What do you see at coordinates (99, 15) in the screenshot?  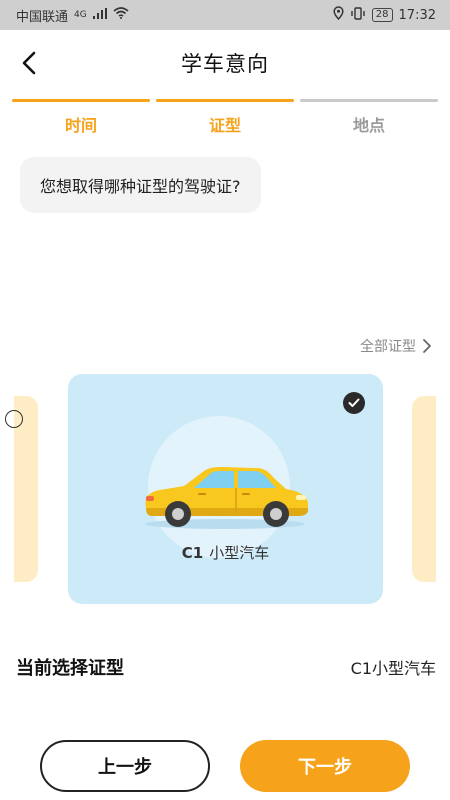 I see `signal-icon` at bounding box center [99, 15].